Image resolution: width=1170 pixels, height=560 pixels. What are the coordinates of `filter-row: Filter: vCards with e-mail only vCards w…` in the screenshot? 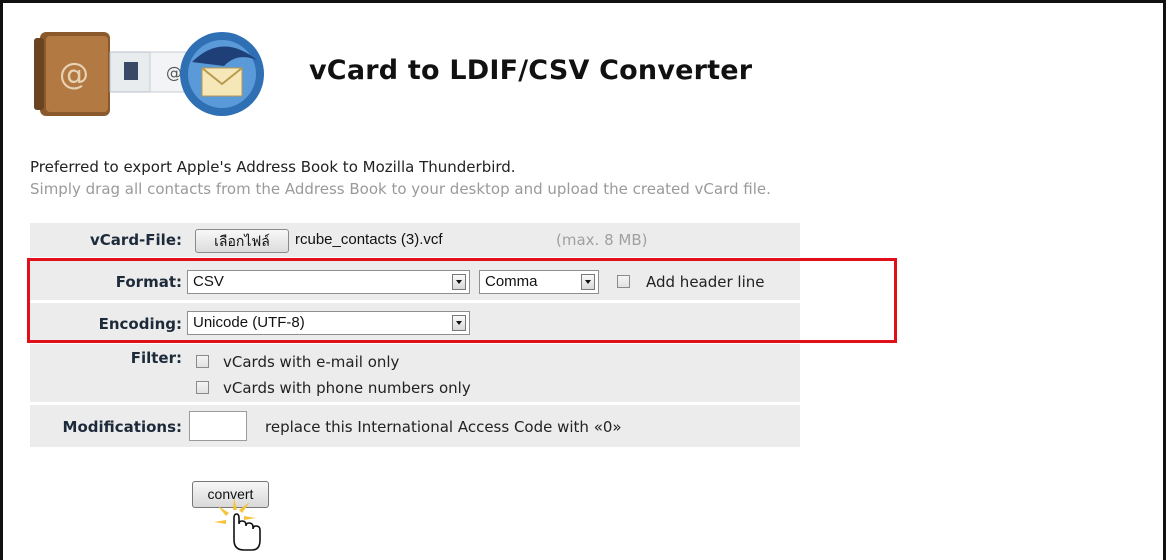 It's located at (415, 373).